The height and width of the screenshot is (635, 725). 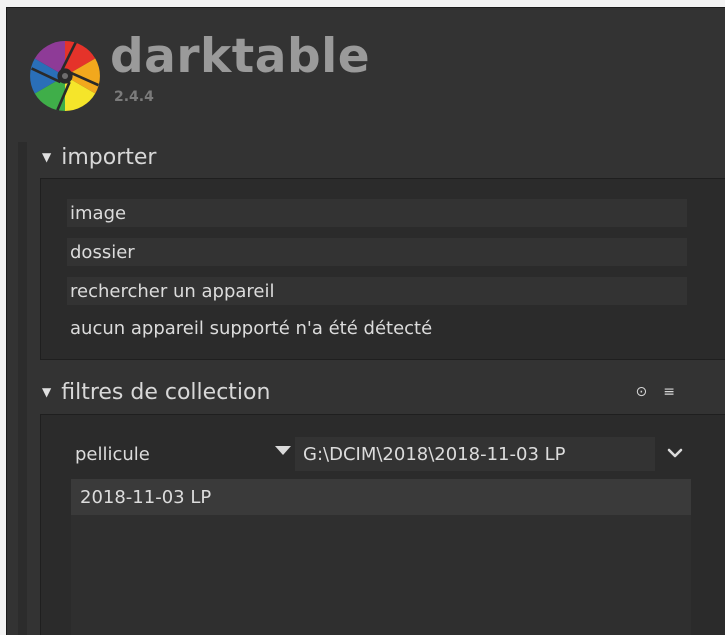 I want to click on section-header-importer: ▼ importer, so click(x=99, y=157).